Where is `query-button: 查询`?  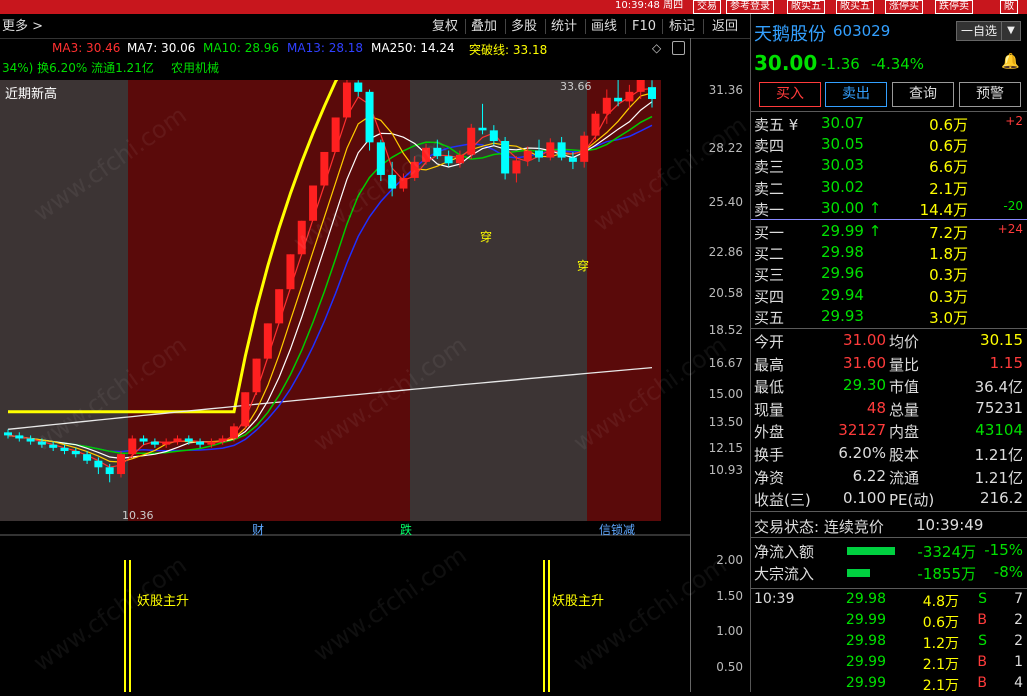 query-button: 查询 is located at coordinates (923, 94).